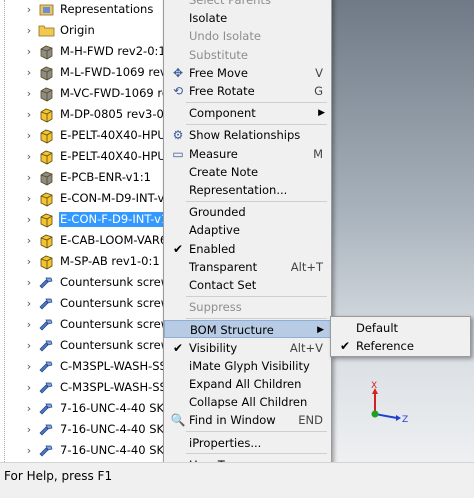 The height and width of the screenshot is (498, 474). Describe the element at coordinates (247, 329) in the screenshot. I see `menu-item-bom-structure: BOM Structure ▶` at that location.